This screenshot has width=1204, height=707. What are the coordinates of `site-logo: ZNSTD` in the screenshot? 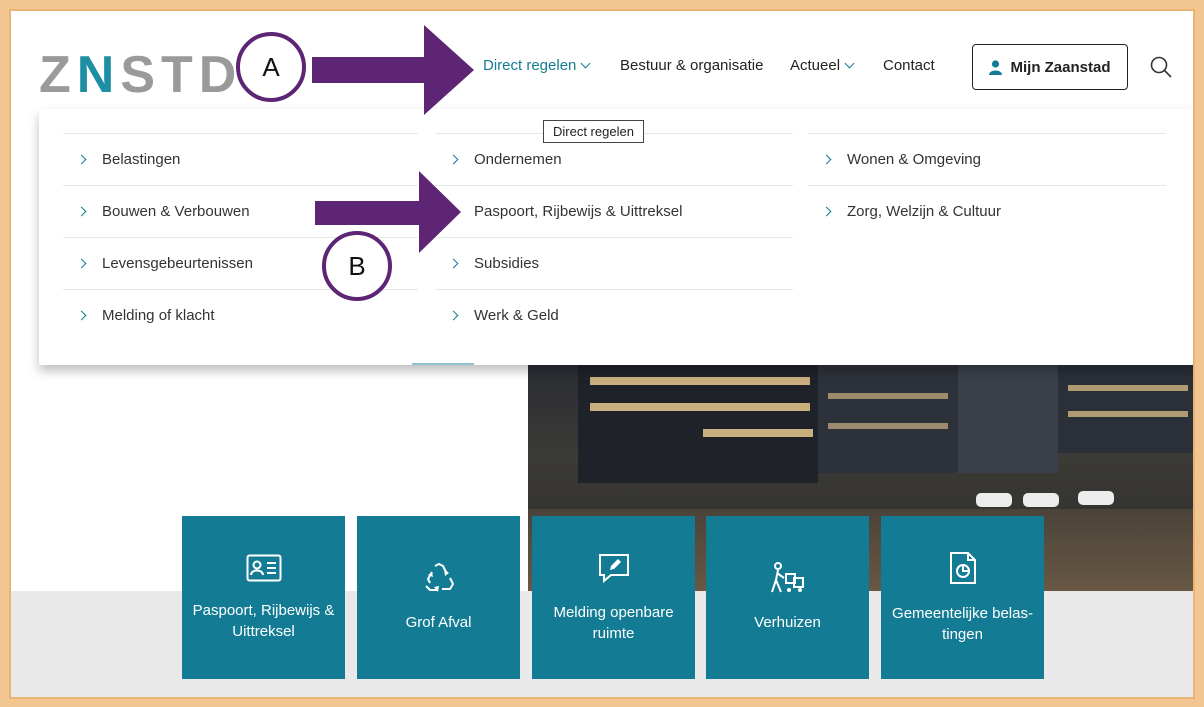 It's located at (140, 75).